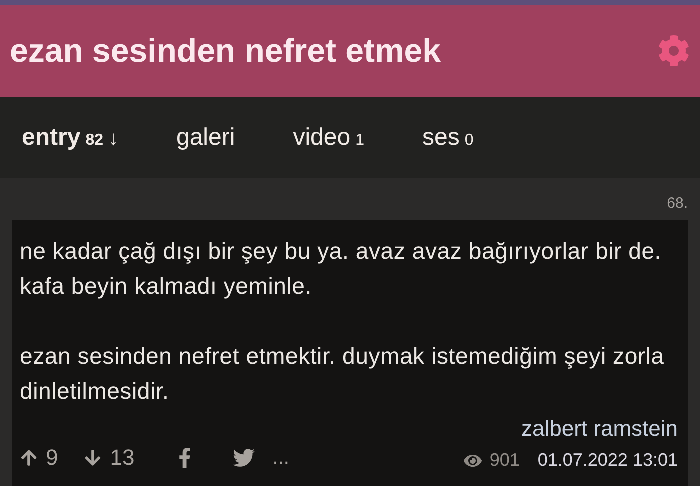 The width and height of the screenshot is (700, 486). Describe the element at coordinates (95, 141) in the screenshot. I see `tab-count: 82` at that location.